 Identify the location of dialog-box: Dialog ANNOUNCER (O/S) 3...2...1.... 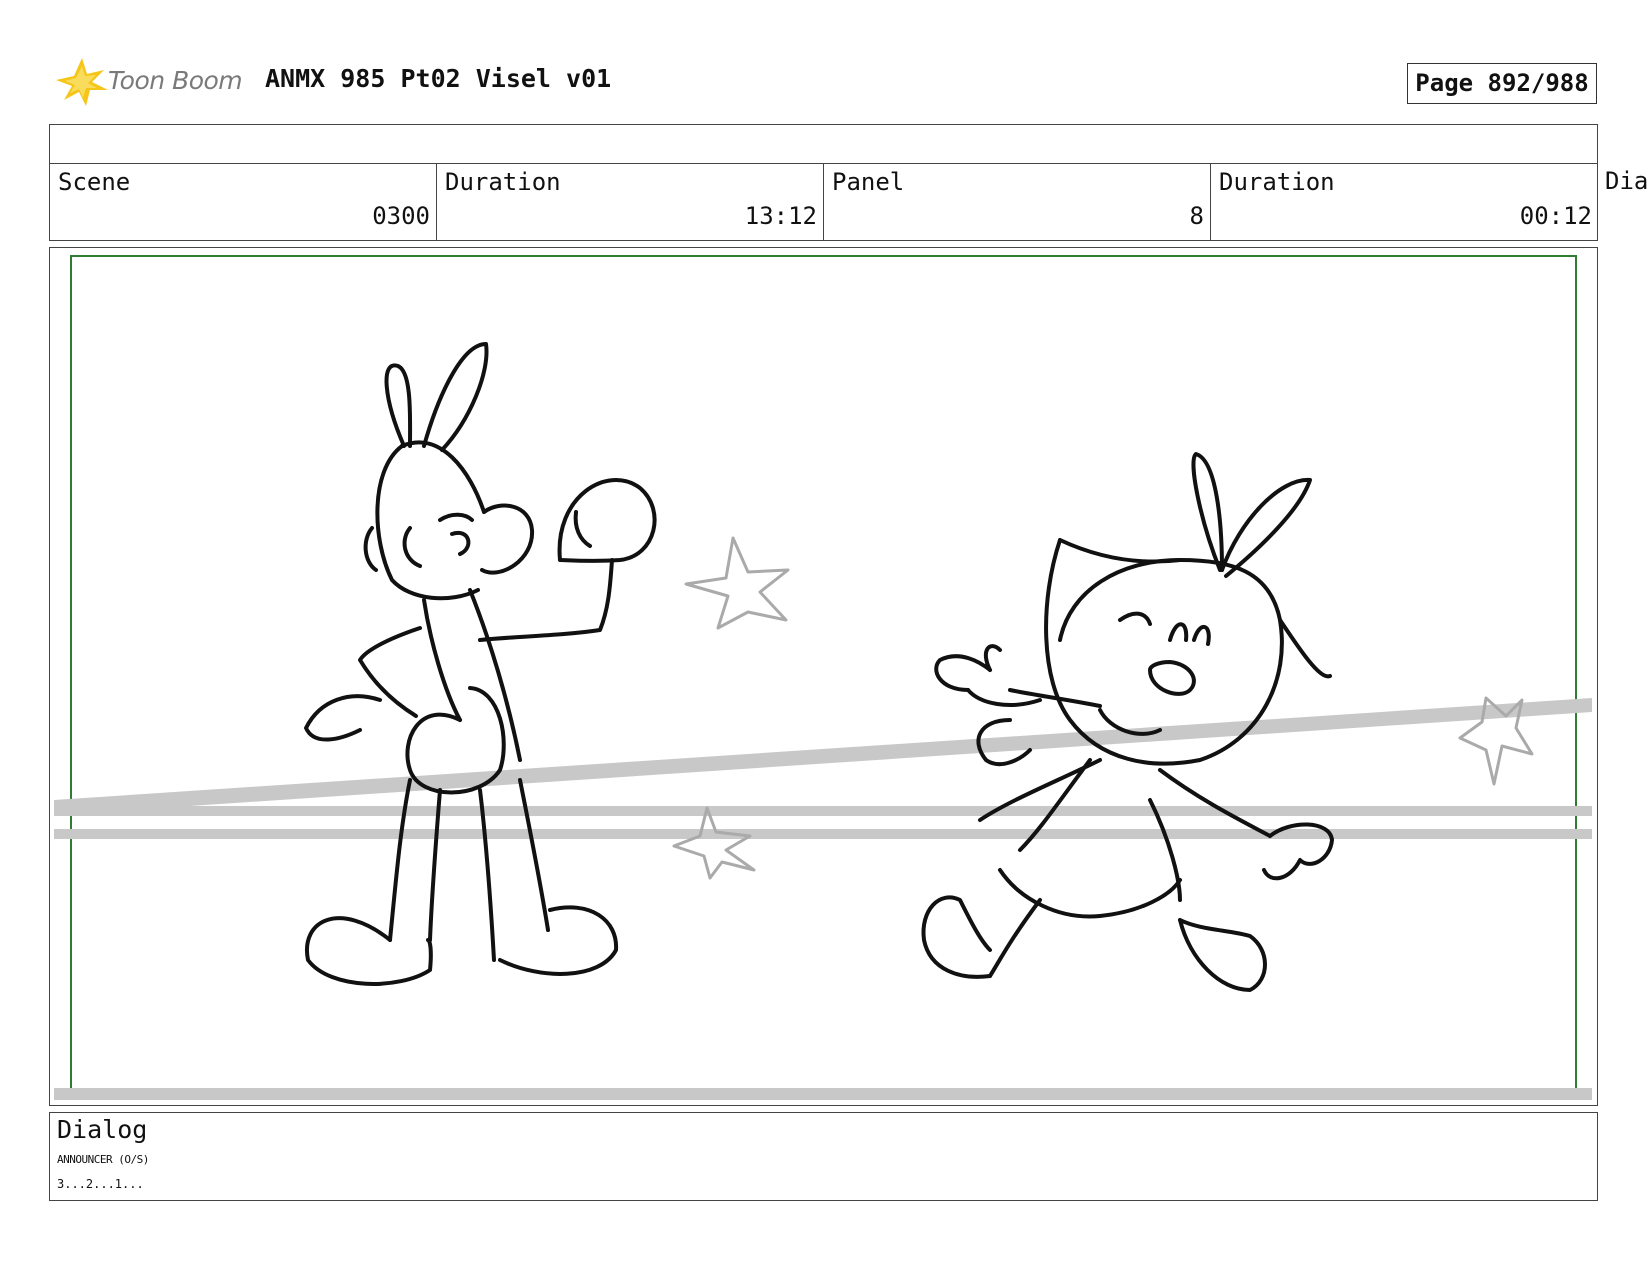
(823, 1156).